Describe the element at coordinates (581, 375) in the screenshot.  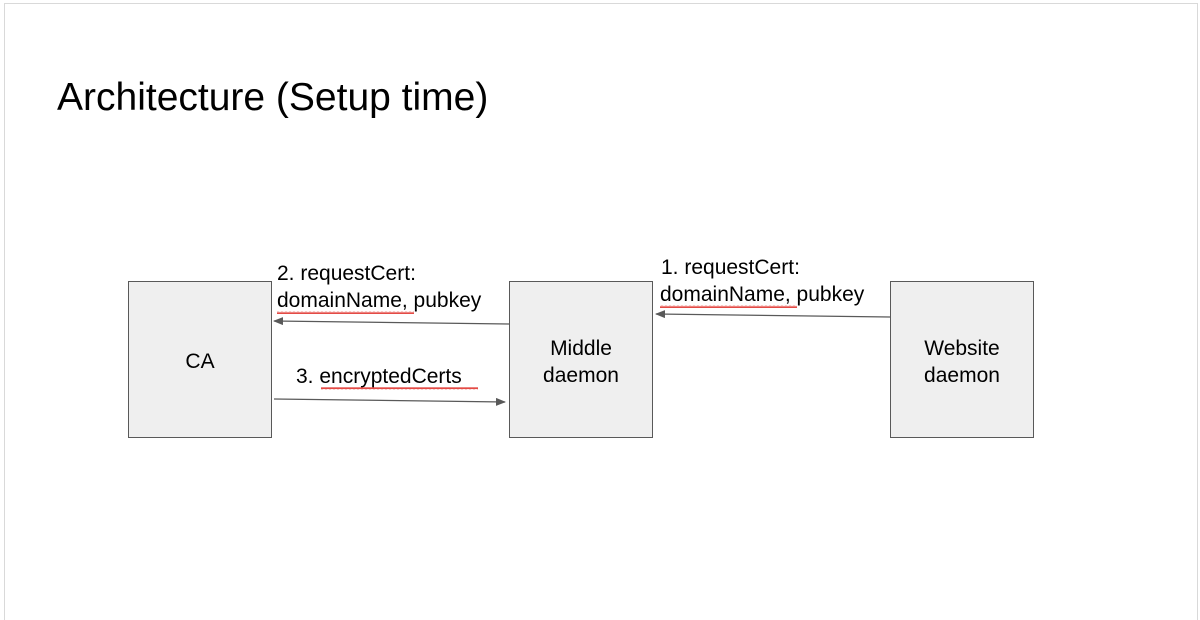
I see `middle-daemon-label-line2: daemon` at that location.